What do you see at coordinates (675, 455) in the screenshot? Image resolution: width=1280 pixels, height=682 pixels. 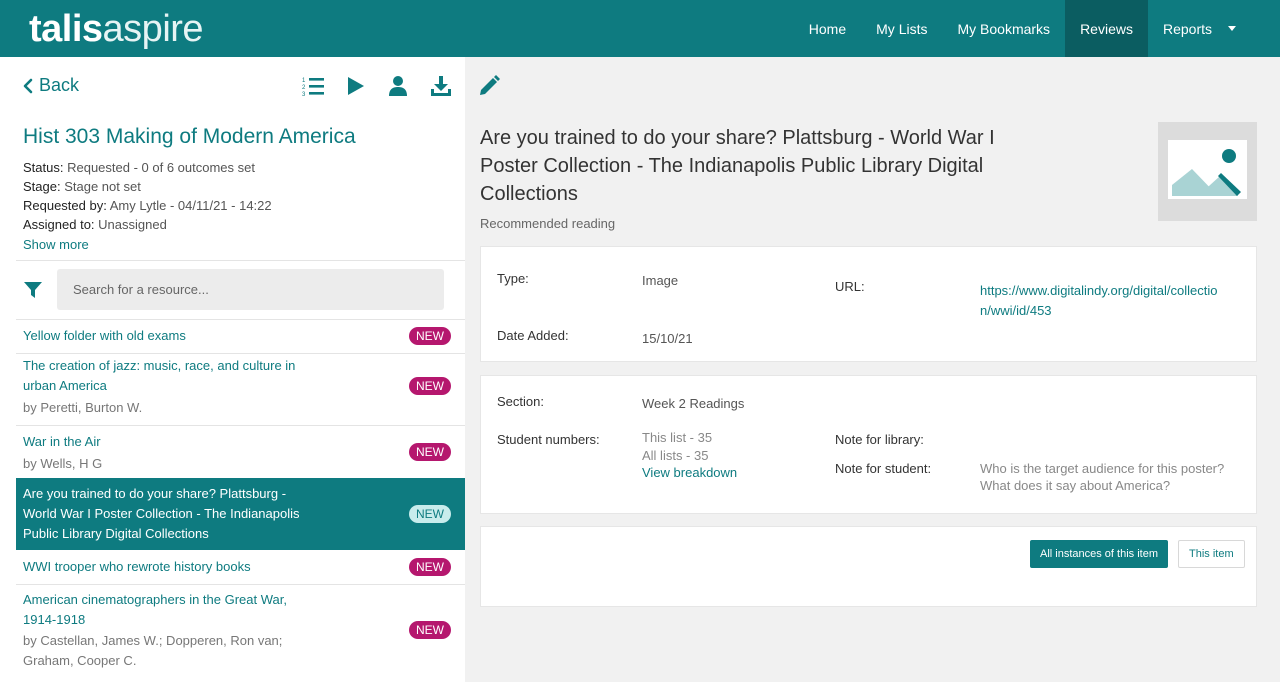 I see `all-lists-count: All lists - 35` at bounding box center [675, 455].